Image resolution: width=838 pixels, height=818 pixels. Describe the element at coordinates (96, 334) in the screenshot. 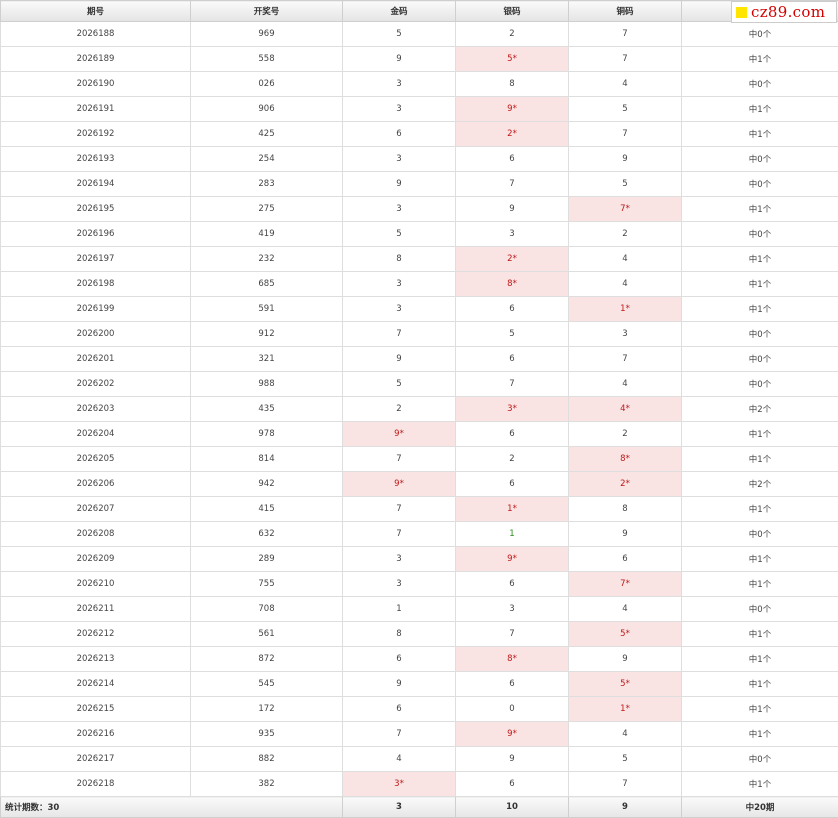

I see `cell-issue: 2026200` at that location.